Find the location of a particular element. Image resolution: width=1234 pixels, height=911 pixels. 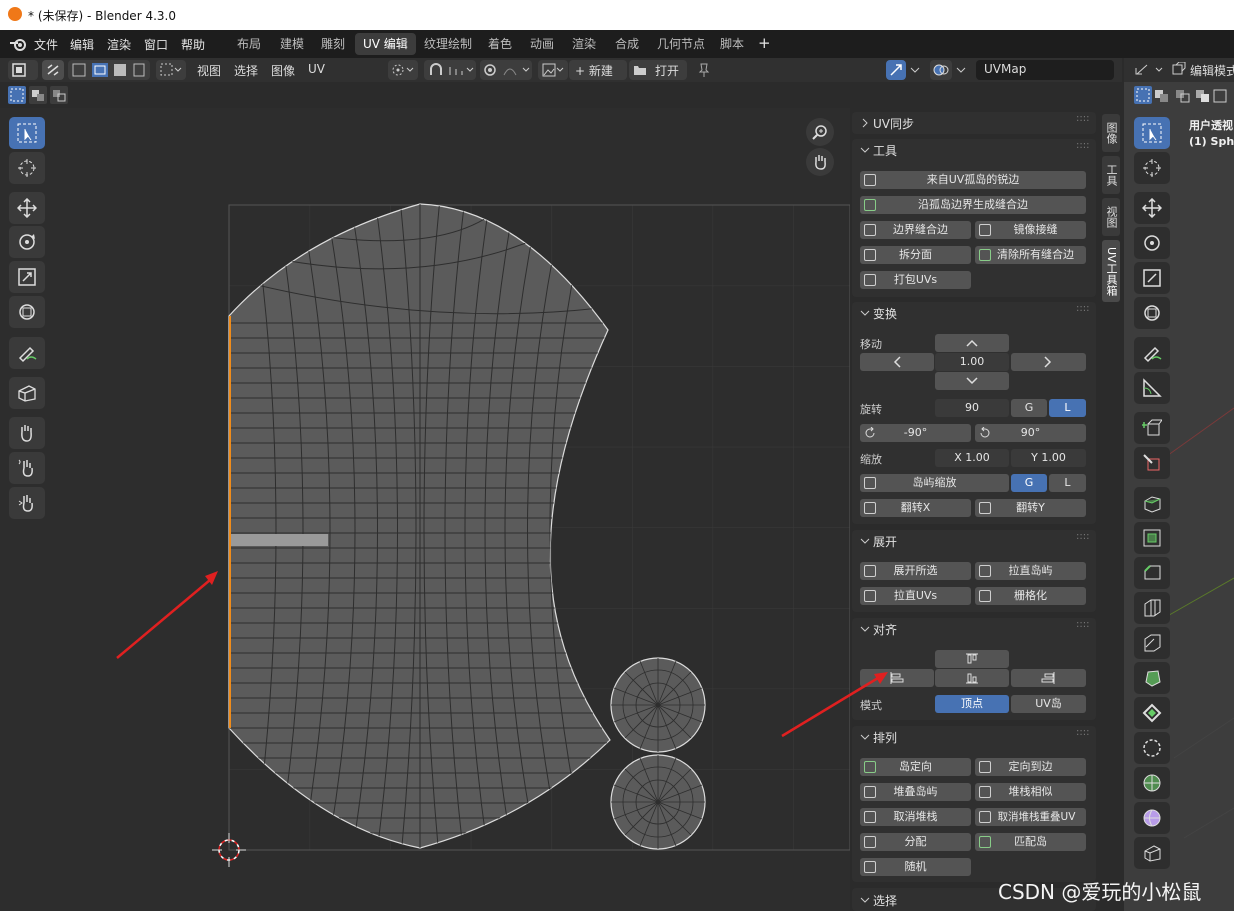

transform-orientation-icon is located at coordinates (1150, 70).